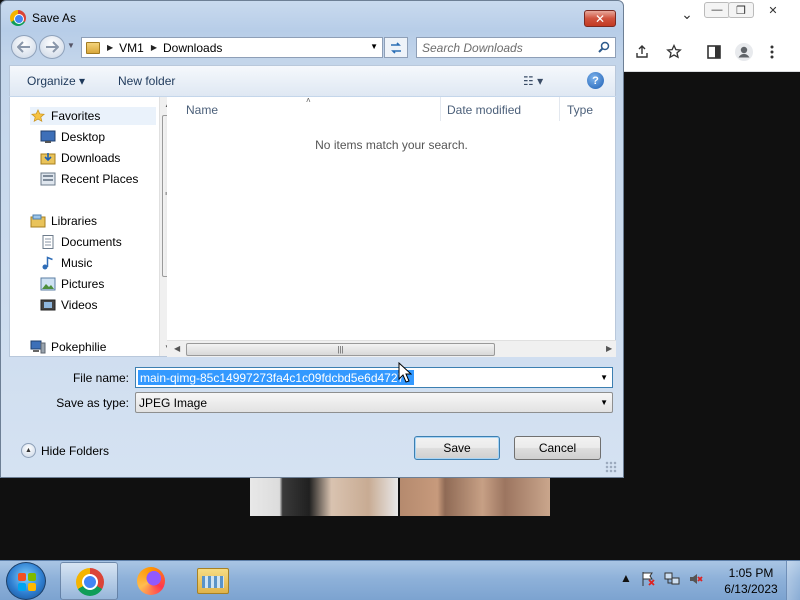 This screenshot has height=600, width=800. Describe the element at coordinates (773, 10) in the screenshot. I see `browser-close-button: ✕` at that location.